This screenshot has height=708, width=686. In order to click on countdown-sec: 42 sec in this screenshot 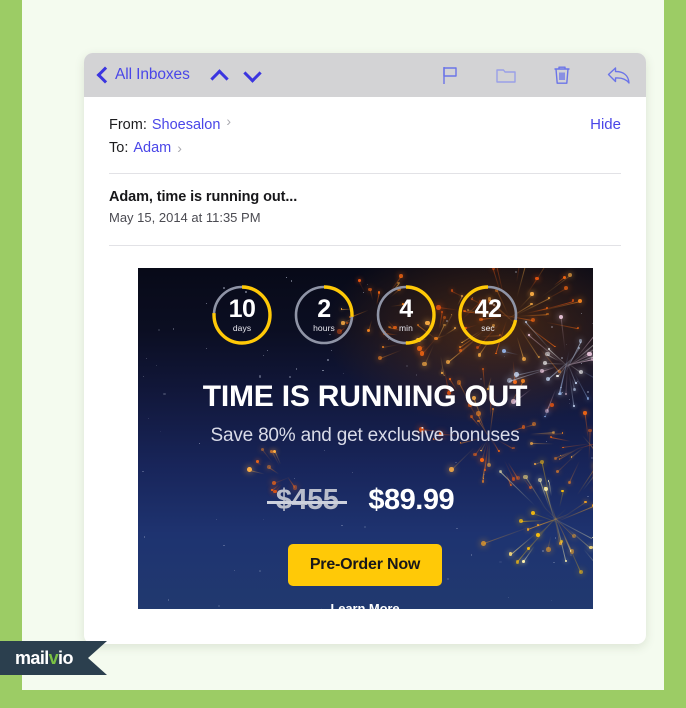, I will do `click(488, 315)`.